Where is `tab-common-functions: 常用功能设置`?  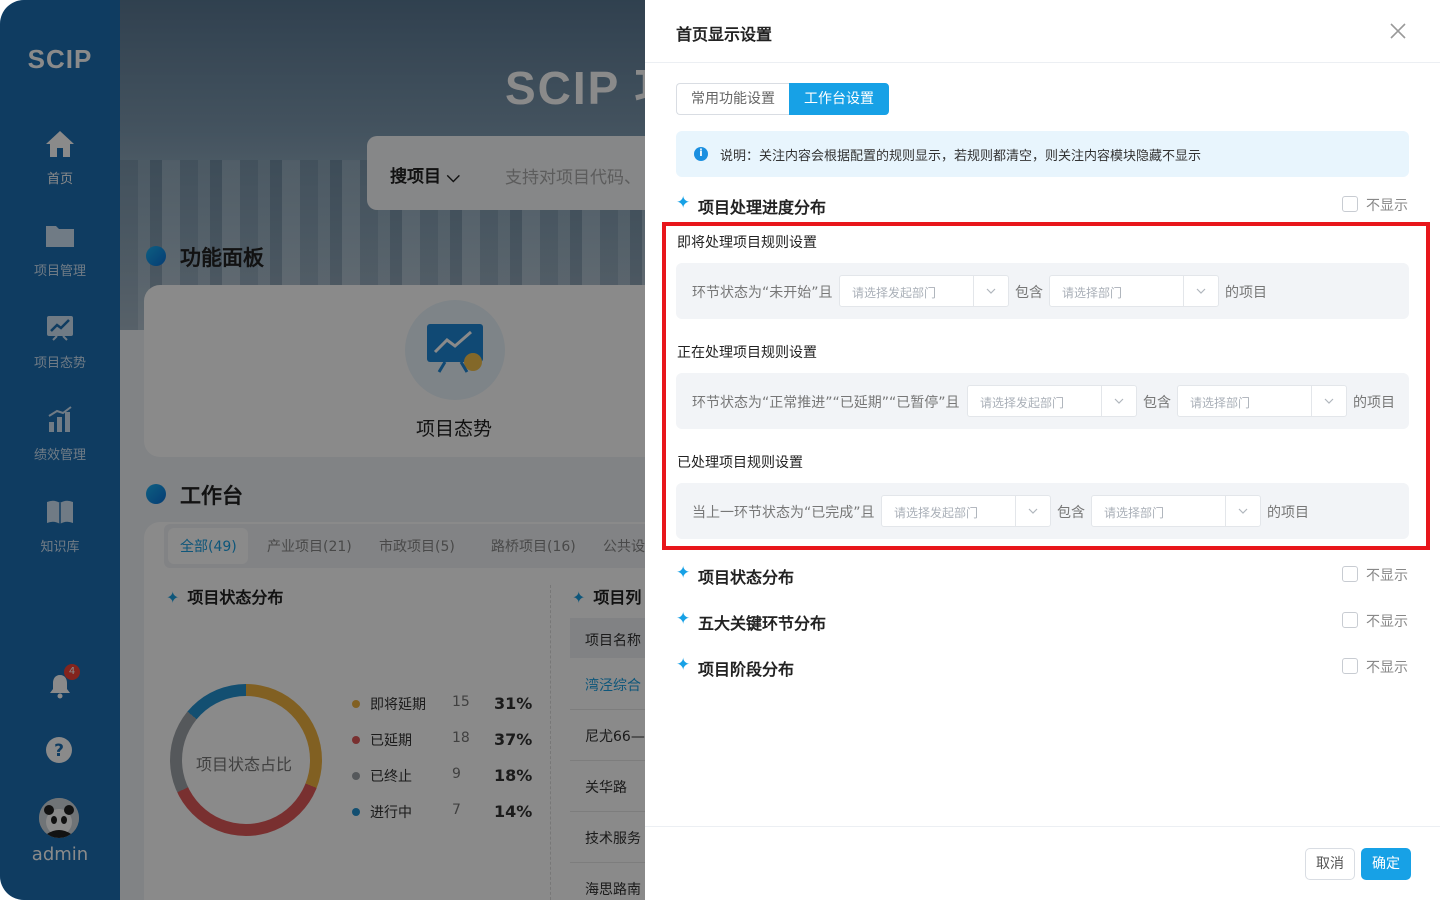
tab-common-functions: 常用功能设置 is located at coordinates (732, 99).